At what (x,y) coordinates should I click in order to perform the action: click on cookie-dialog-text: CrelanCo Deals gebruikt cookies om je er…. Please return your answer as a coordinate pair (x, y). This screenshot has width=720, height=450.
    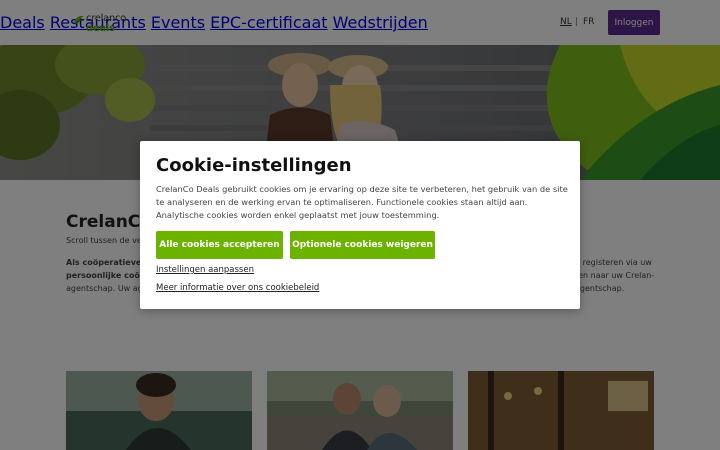
    Looking at the image, I should click on (362, 202).